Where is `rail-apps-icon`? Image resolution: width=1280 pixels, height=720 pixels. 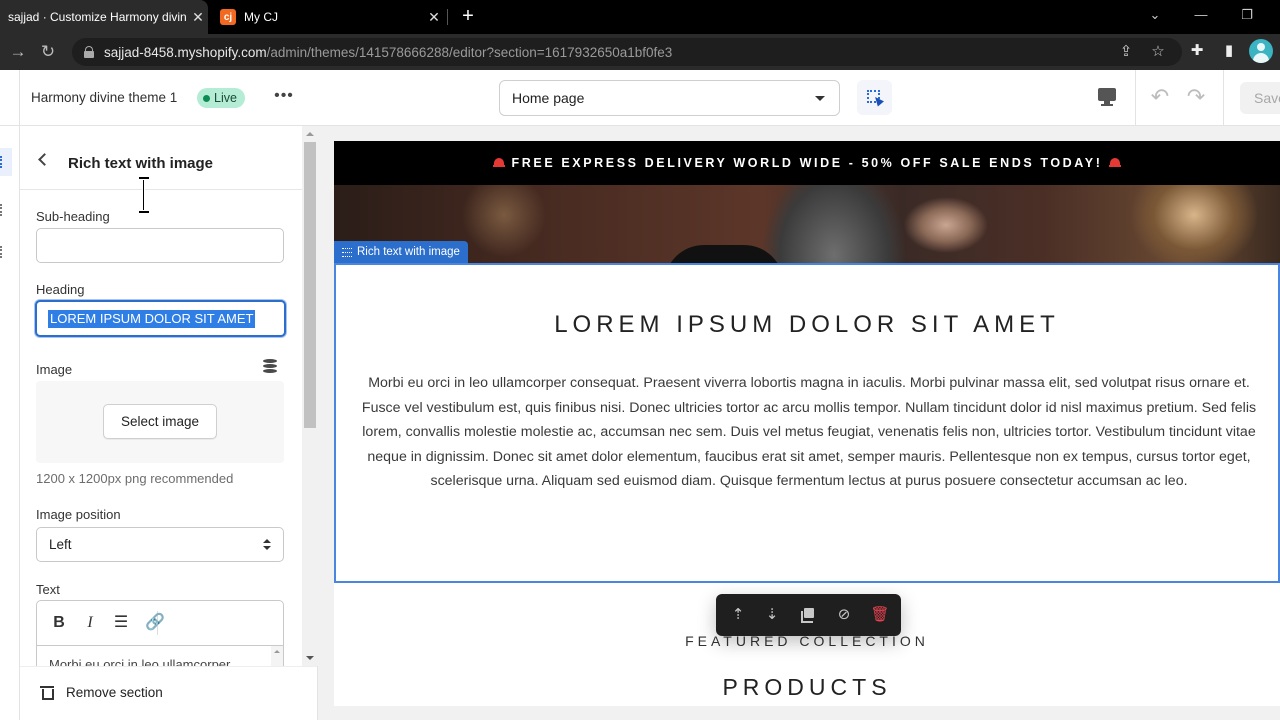 rail-apps-icon is located at coordinates (6, 252).